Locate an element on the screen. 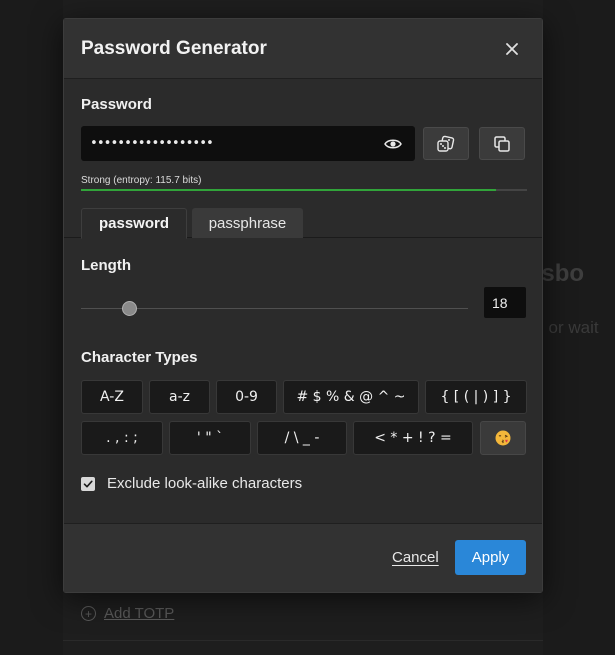 This screenshot has width=615, height=655. generate-button is located at coordinates (446, 143).